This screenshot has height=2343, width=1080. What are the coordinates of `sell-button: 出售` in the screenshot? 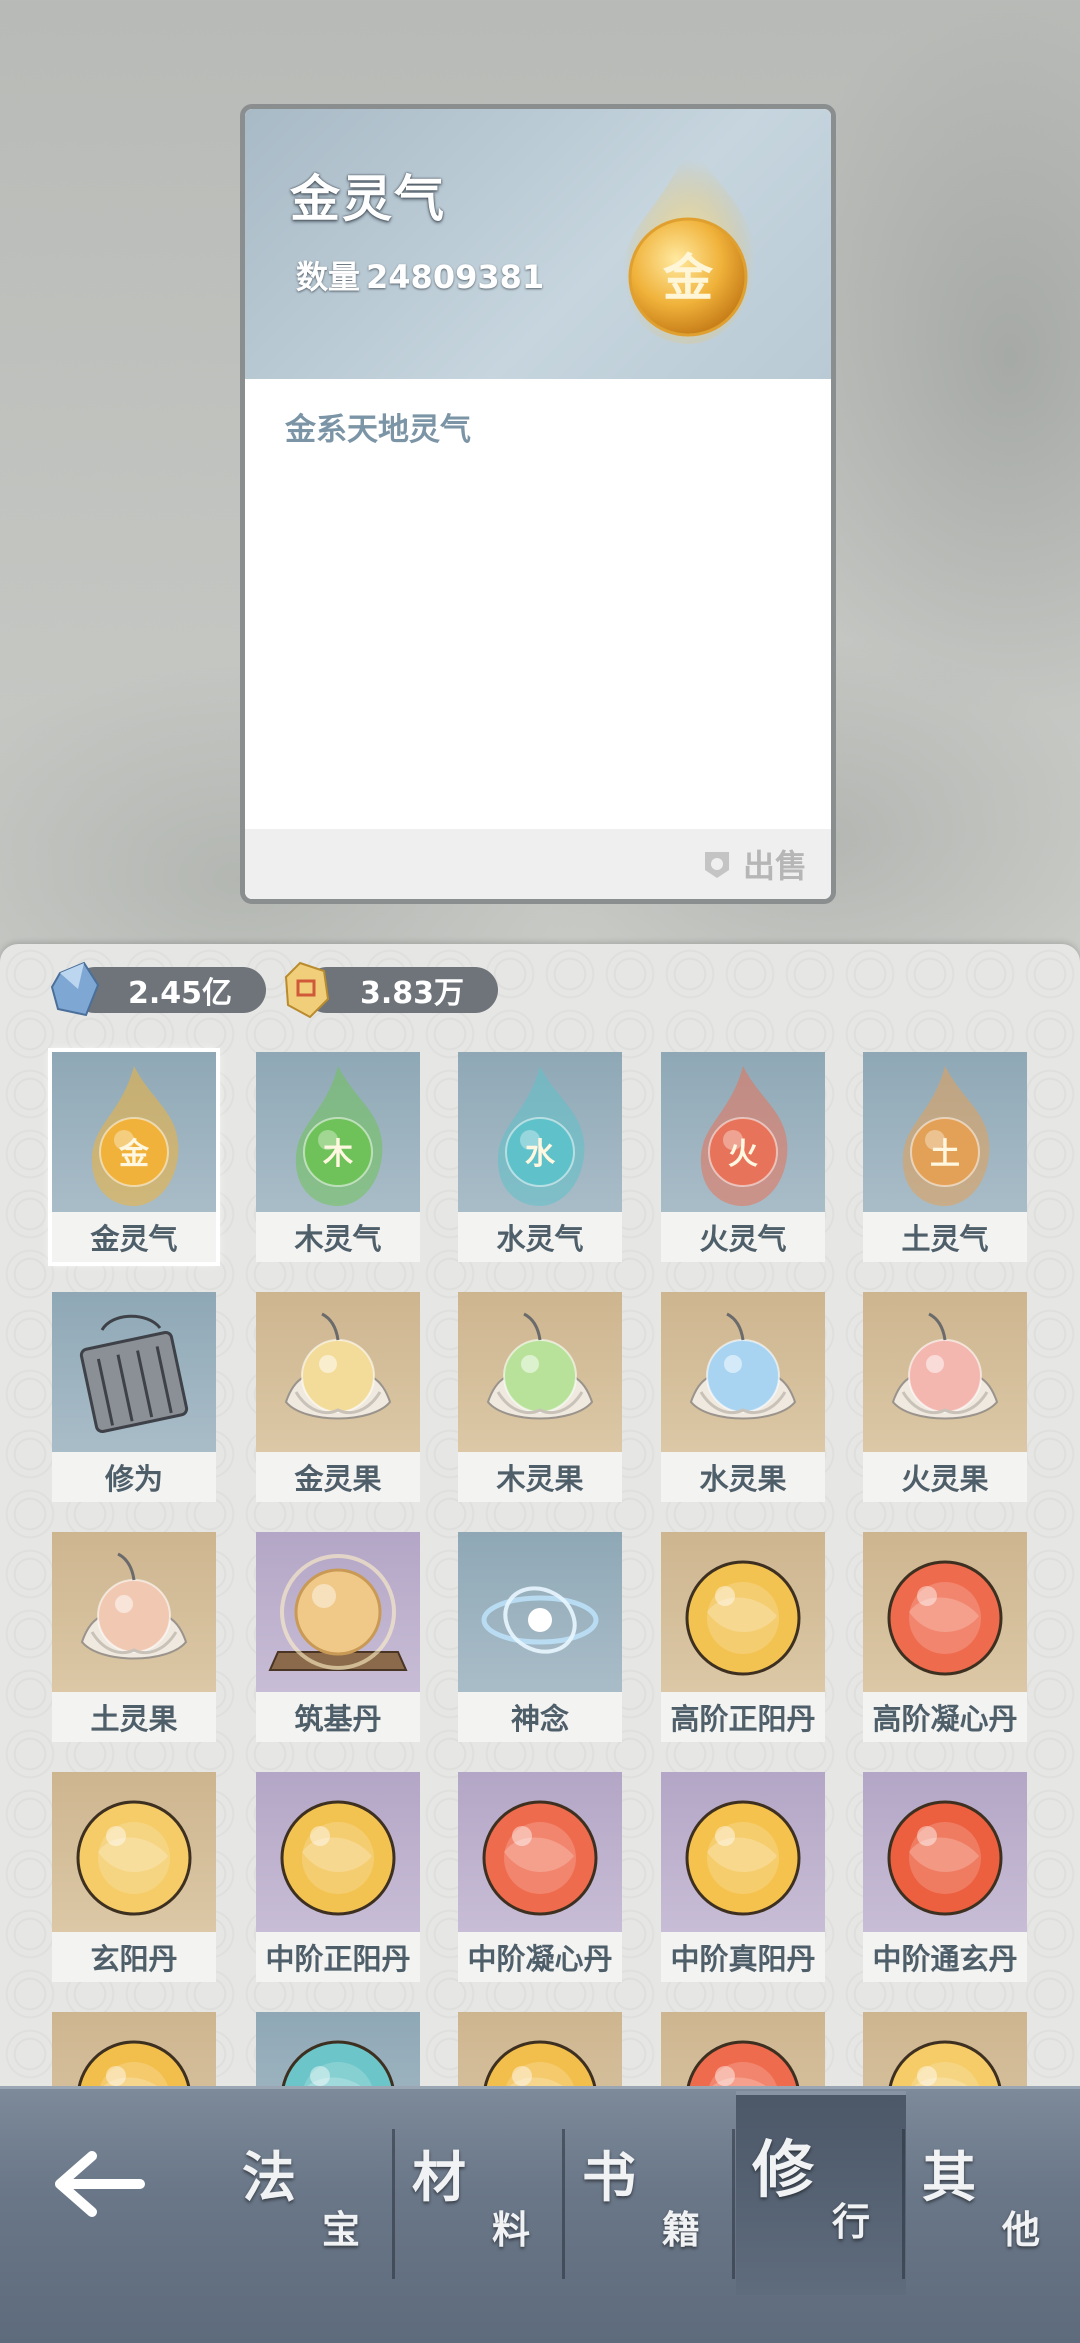 It's located at (753, 864).